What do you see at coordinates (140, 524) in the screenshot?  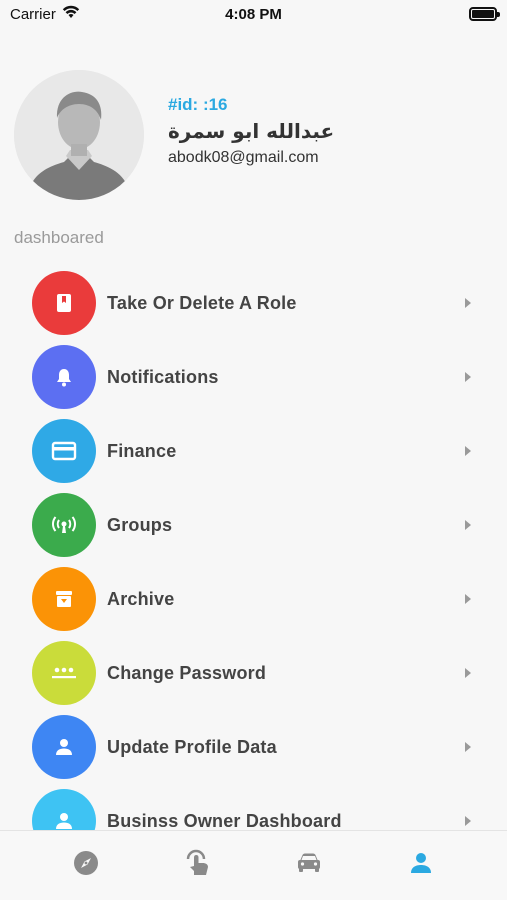 I see `menu-item-label: Groups` at bounding box center [140, 524].